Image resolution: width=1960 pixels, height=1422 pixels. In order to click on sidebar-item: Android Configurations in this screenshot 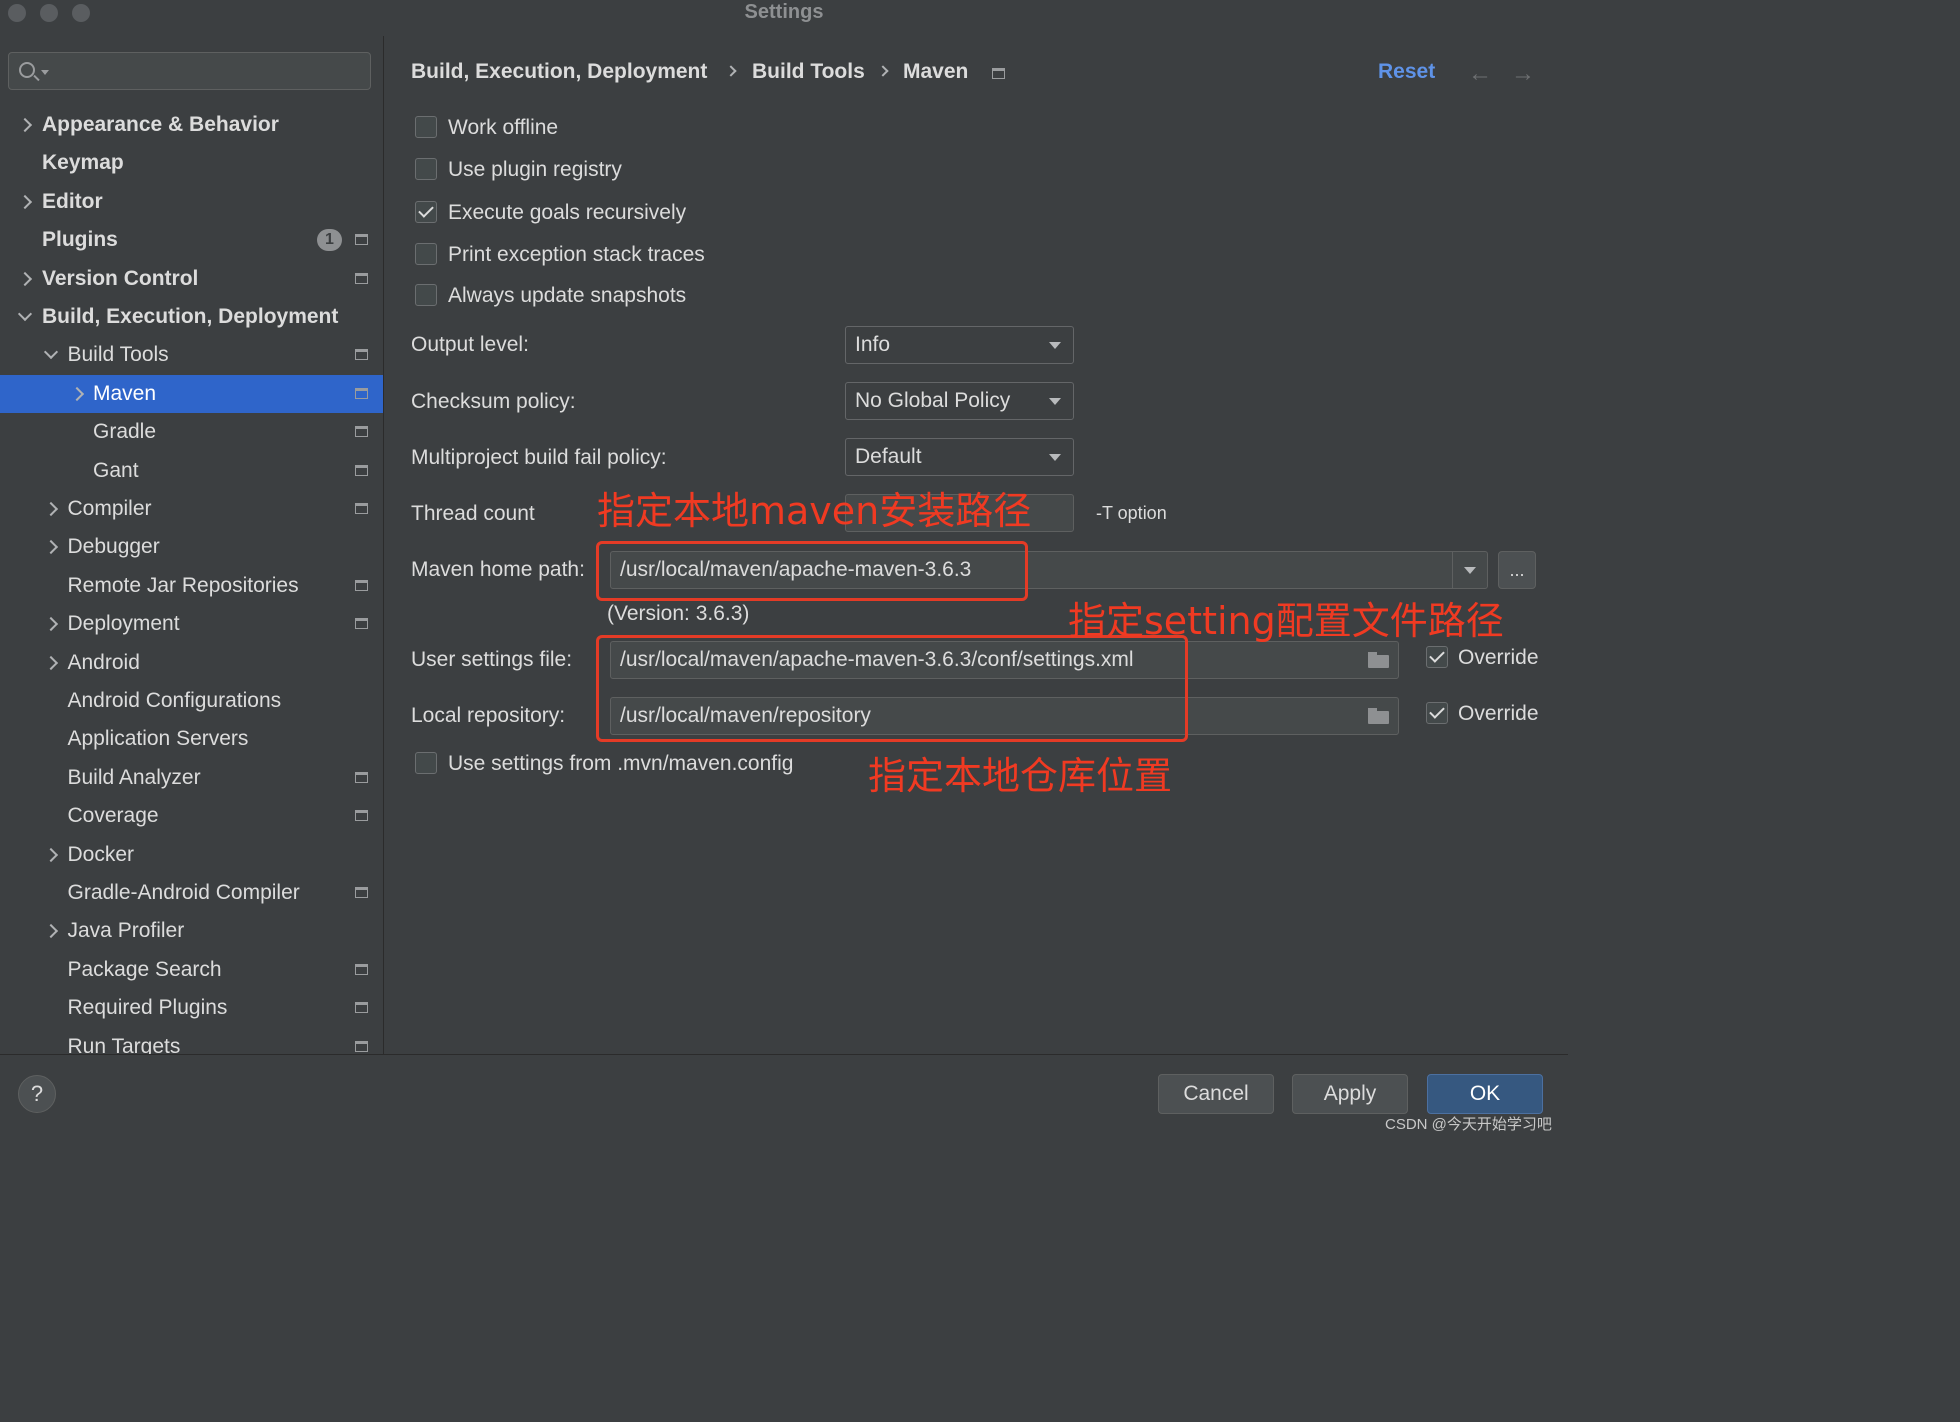, I will do `click(191, 701)`.